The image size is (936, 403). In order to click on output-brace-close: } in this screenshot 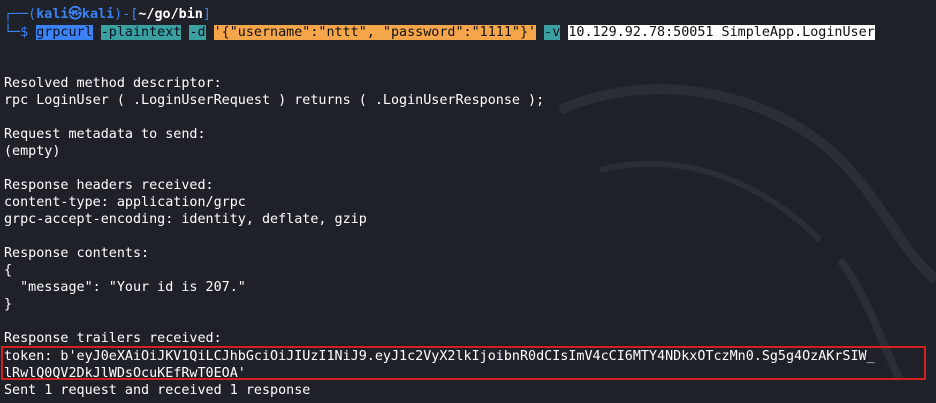, I will do `click(8, 304)`.